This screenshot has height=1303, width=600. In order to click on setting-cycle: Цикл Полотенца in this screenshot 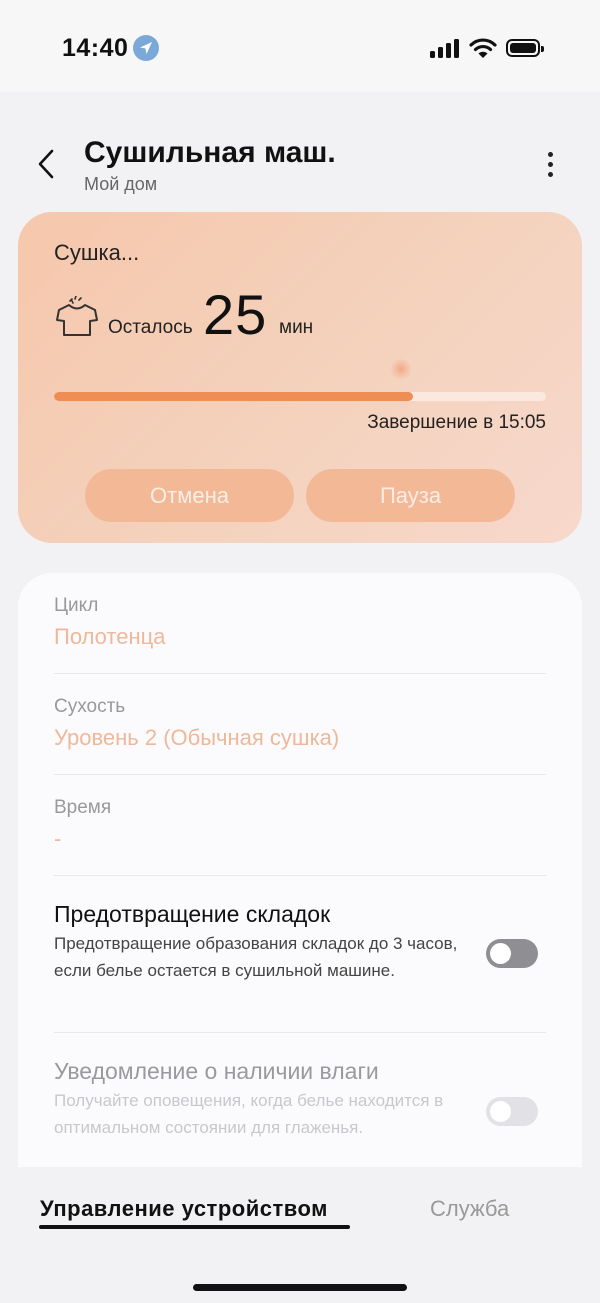, I will do `click(300, 622)`.